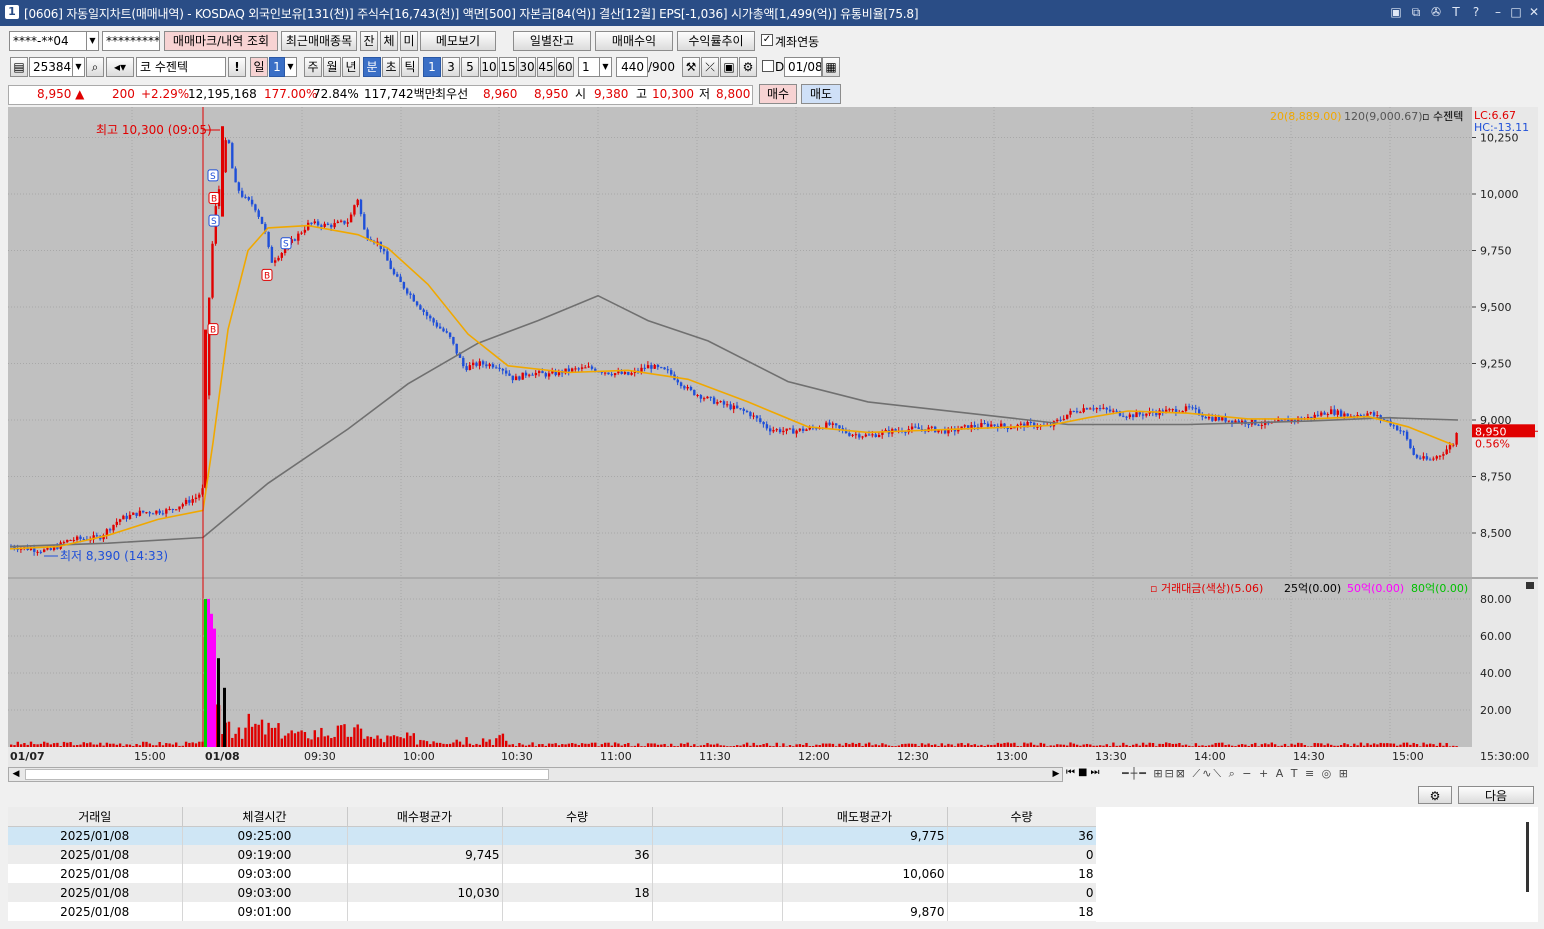  What do you see at coordinates (93, 41) in the screenshot?
I see `account-dropdown: ▼` at bounding box center [93, 41].